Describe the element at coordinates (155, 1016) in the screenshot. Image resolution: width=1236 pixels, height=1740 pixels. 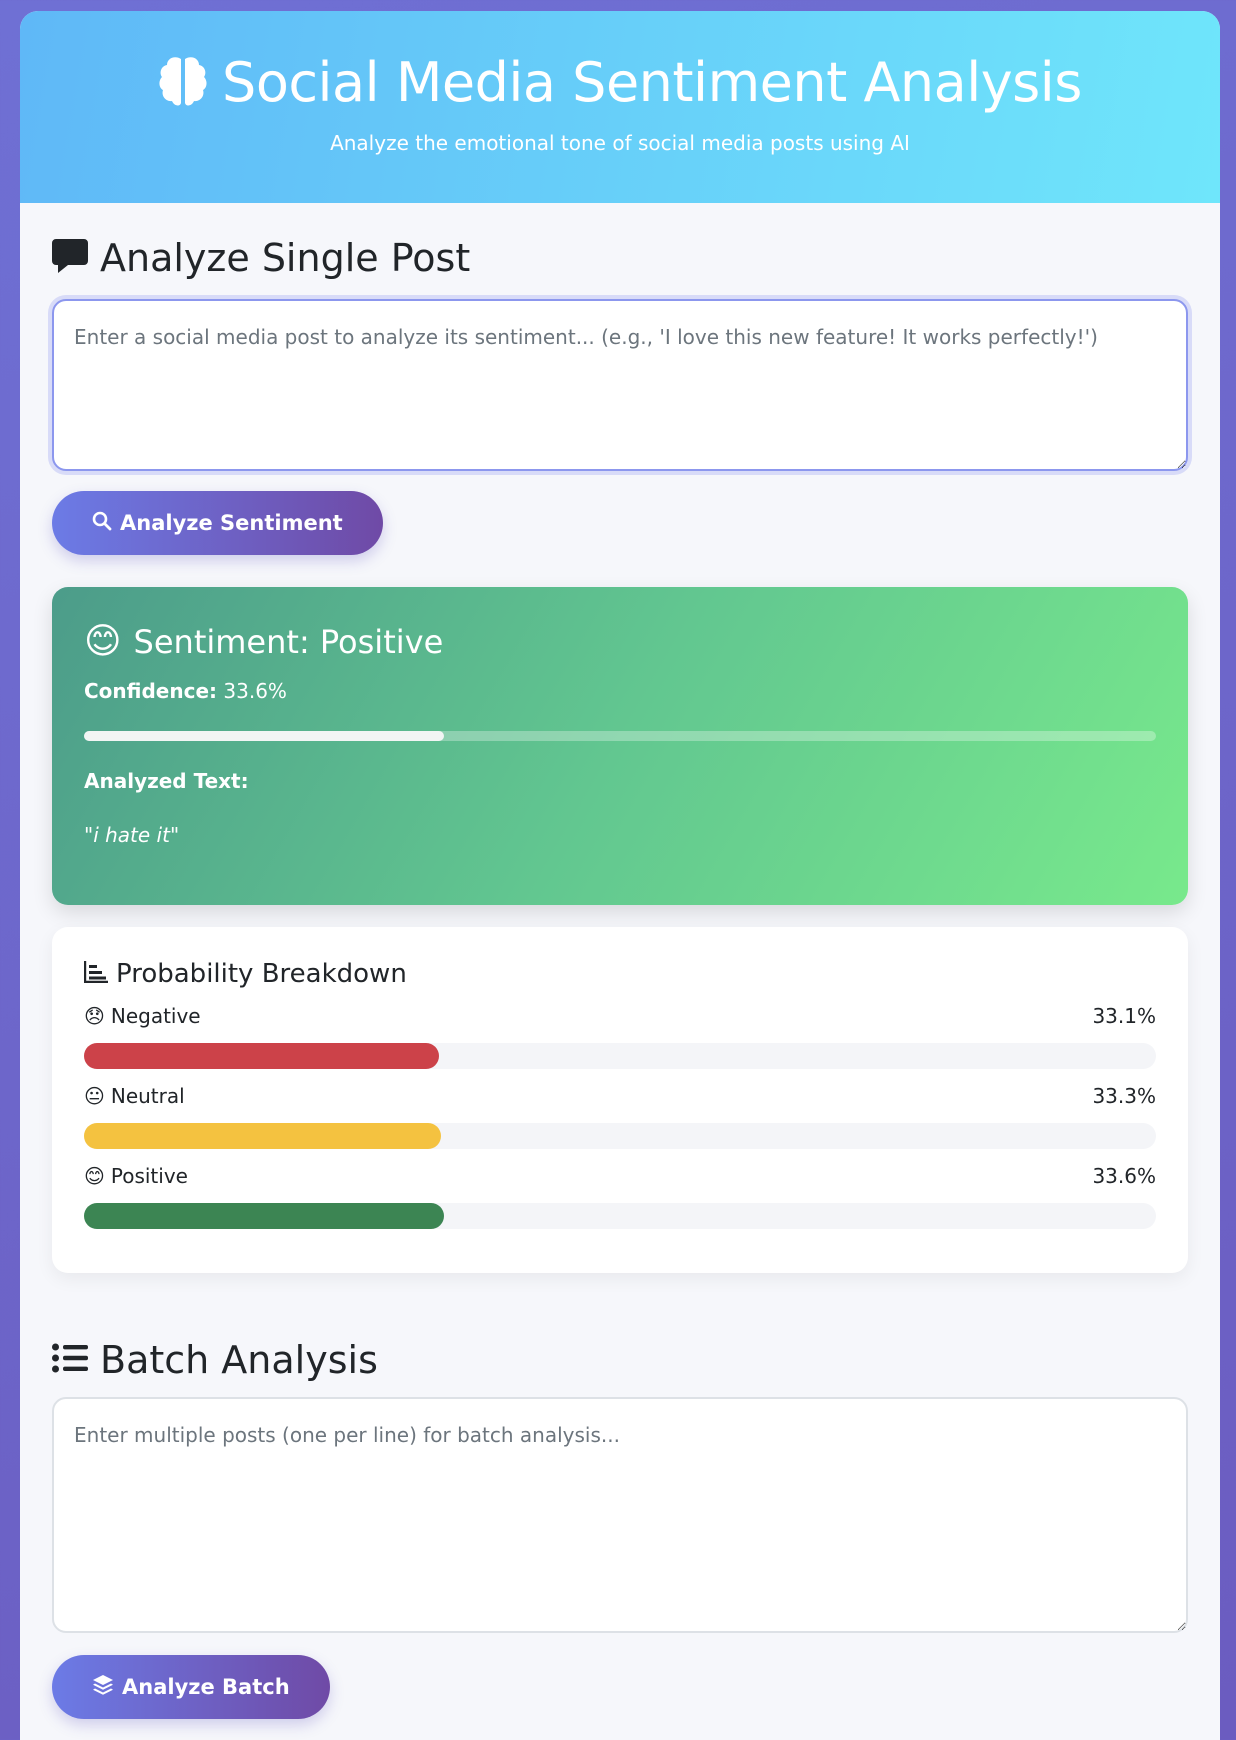
I see `negative-label: Negative` at that location.